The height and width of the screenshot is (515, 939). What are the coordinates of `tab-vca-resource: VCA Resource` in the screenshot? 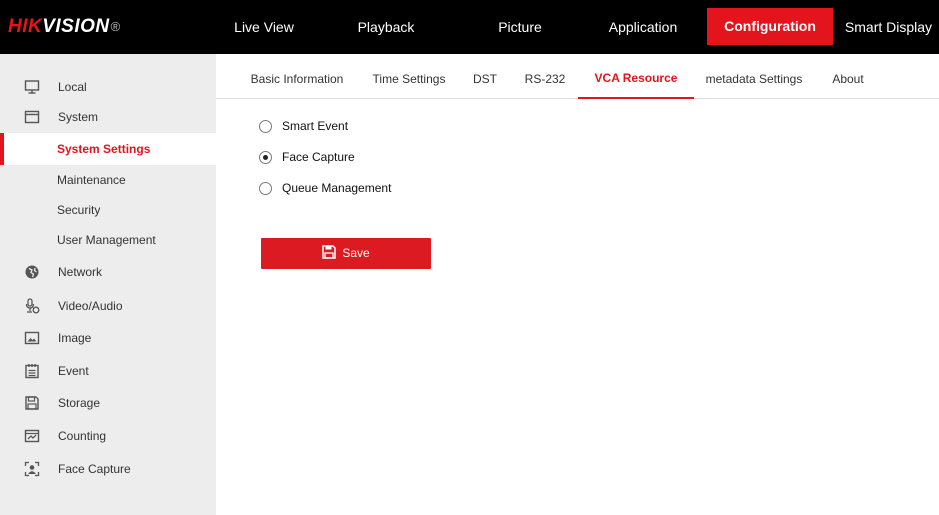 It's located at (636, 76).